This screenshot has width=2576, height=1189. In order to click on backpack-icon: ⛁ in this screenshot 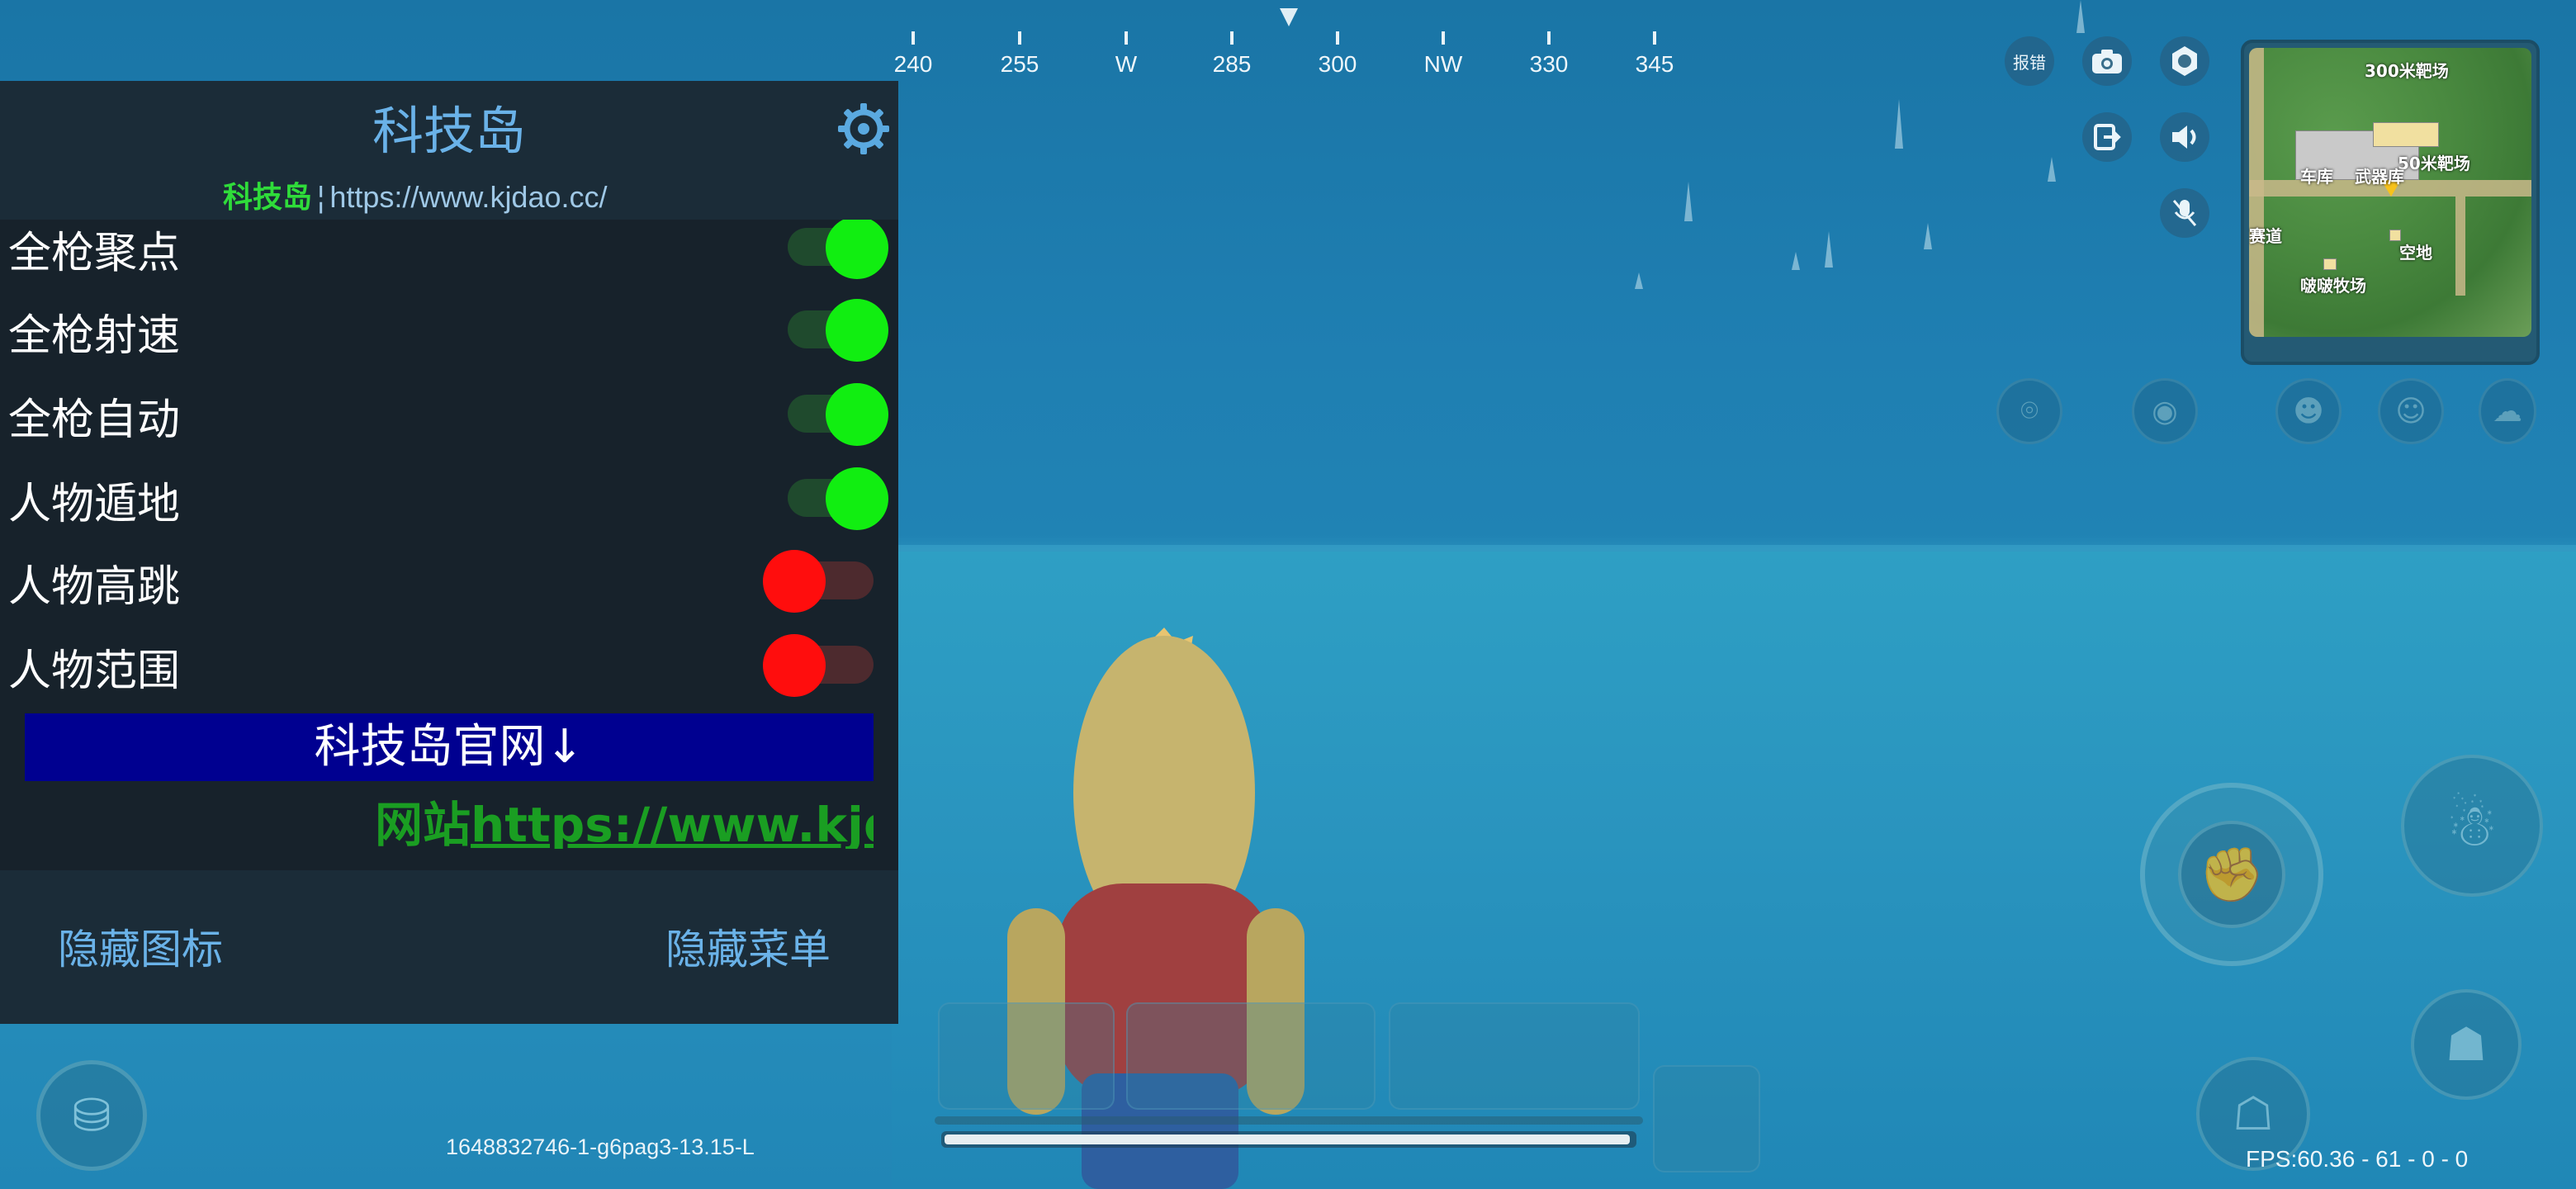, I will do `click(91, 1115)`.